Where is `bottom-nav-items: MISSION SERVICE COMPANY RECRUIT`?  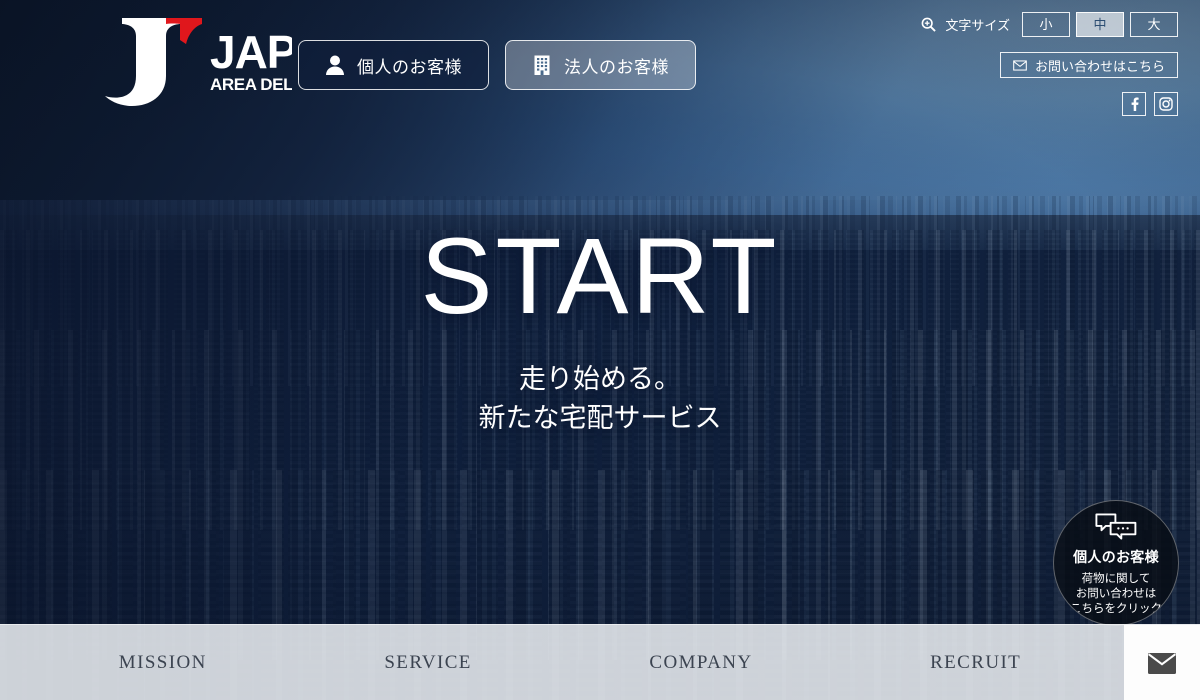
bottom-nav-items: MISSION SERVICE COMPANY RECRUIT is located at coordinates (555, 662).